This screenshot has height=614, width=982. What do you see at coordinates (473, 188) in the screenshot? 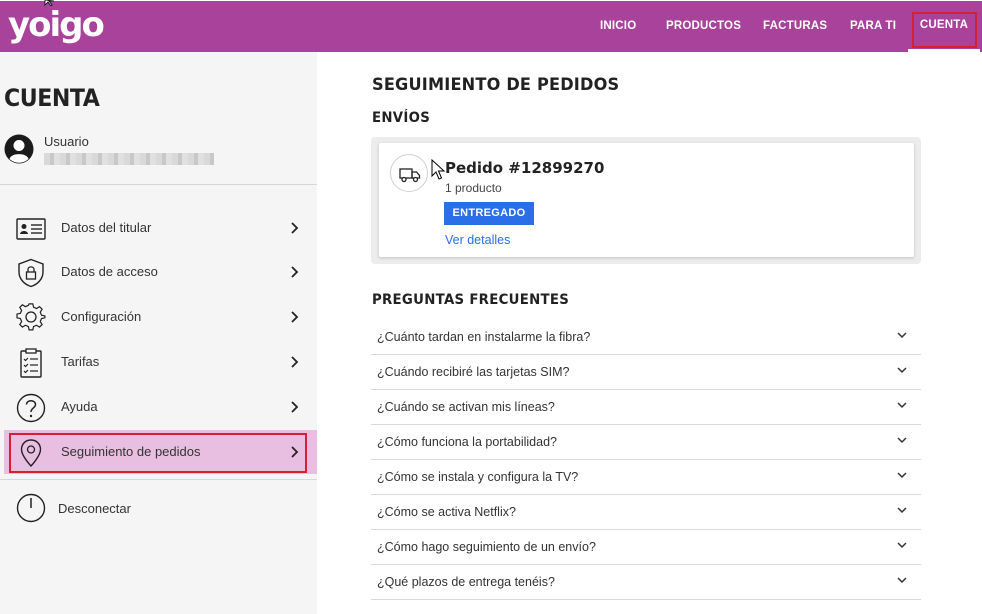
I see `order-product-count: 1 producto` at bounding box center [473, 188].